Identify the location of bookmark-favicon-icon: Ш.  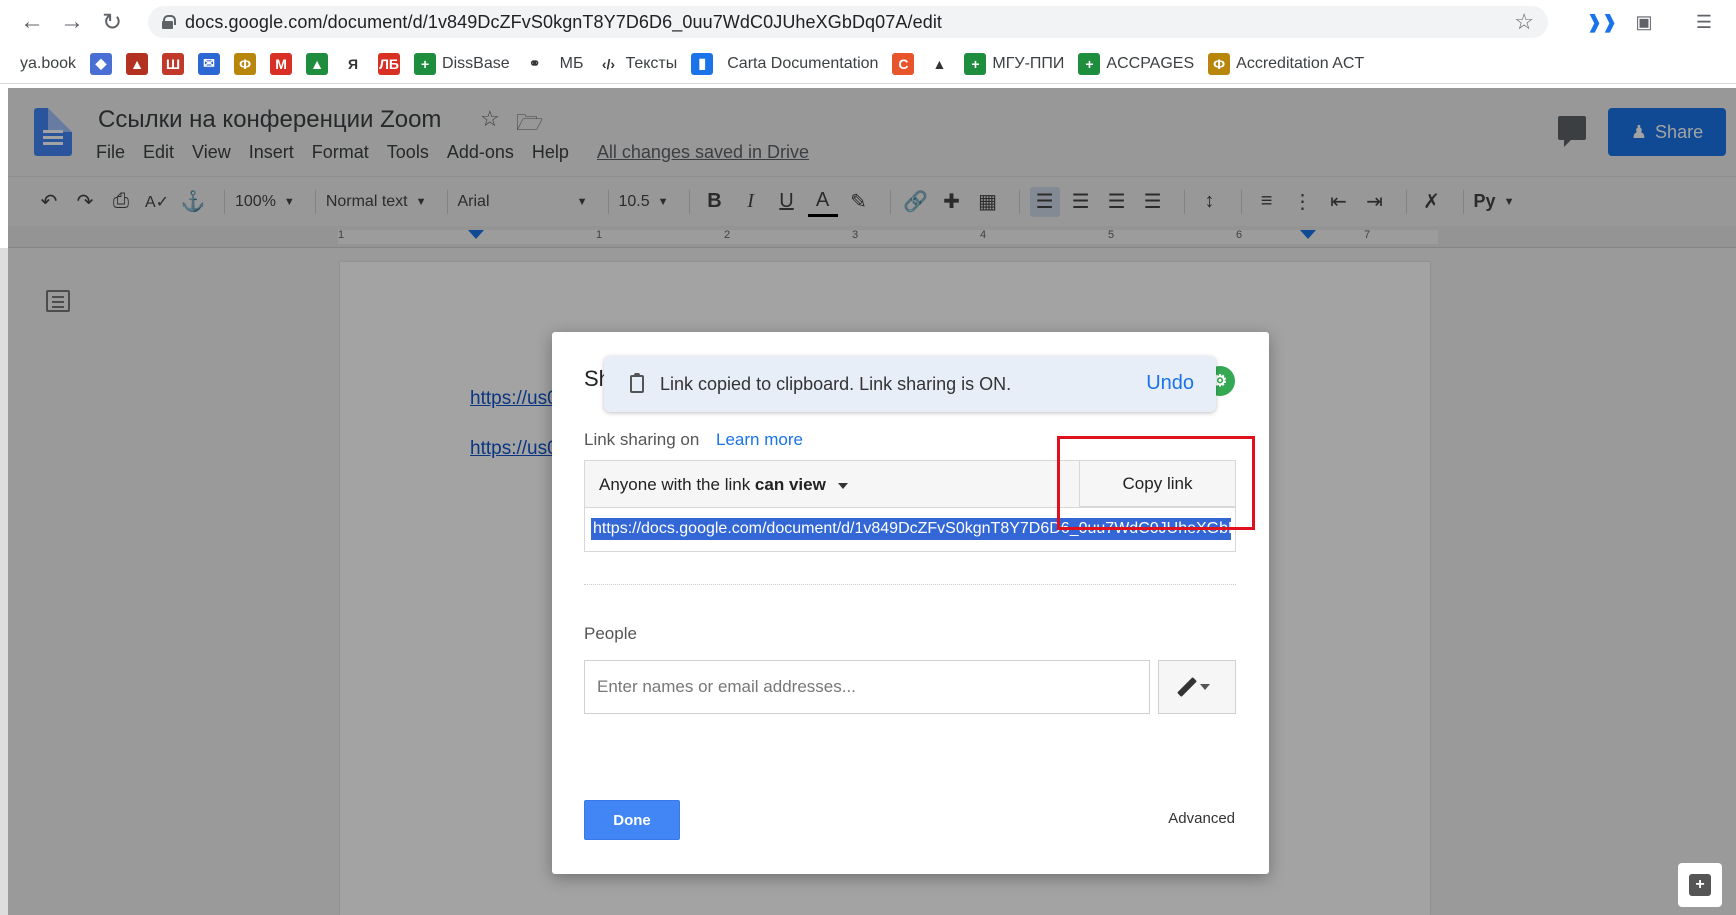
(173, 63).